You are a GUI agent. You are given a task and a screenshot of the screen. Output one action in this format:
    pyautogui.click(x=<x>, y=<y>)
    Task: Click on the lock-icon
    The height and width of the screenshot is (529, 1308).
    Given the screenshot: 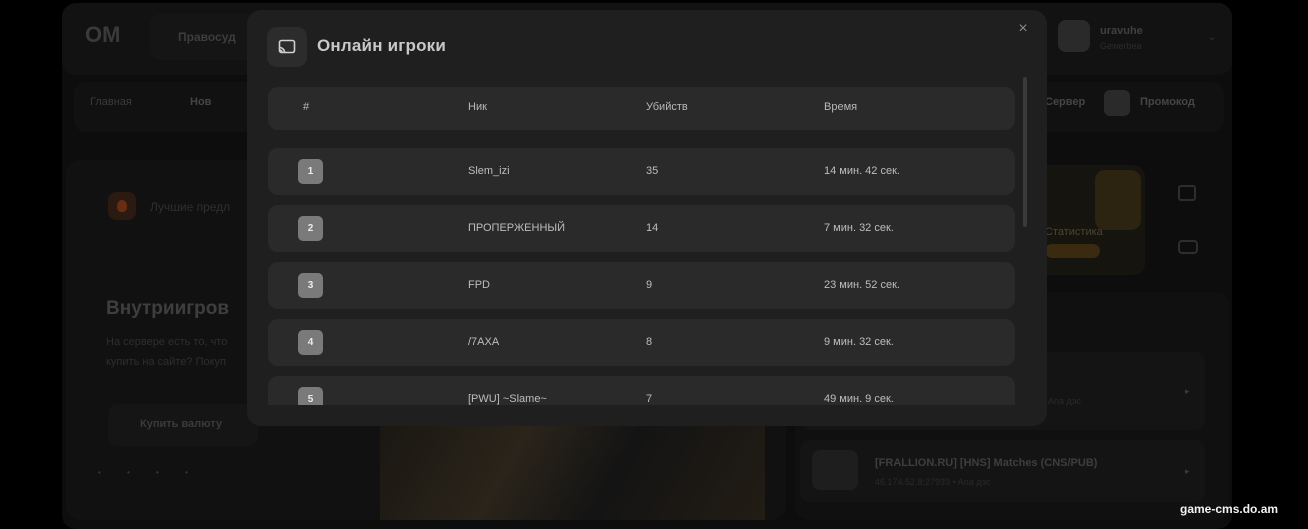 What is the action you would take?
    pyautogui.click(x=1187, y=193)
    